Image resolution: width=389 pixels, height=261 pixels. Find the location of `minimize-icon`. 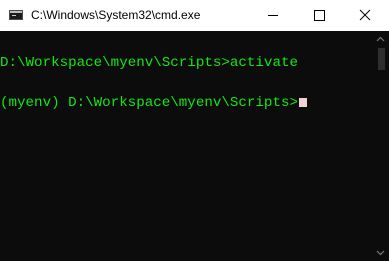

minimize-icon is located at coordinates (273, 15).